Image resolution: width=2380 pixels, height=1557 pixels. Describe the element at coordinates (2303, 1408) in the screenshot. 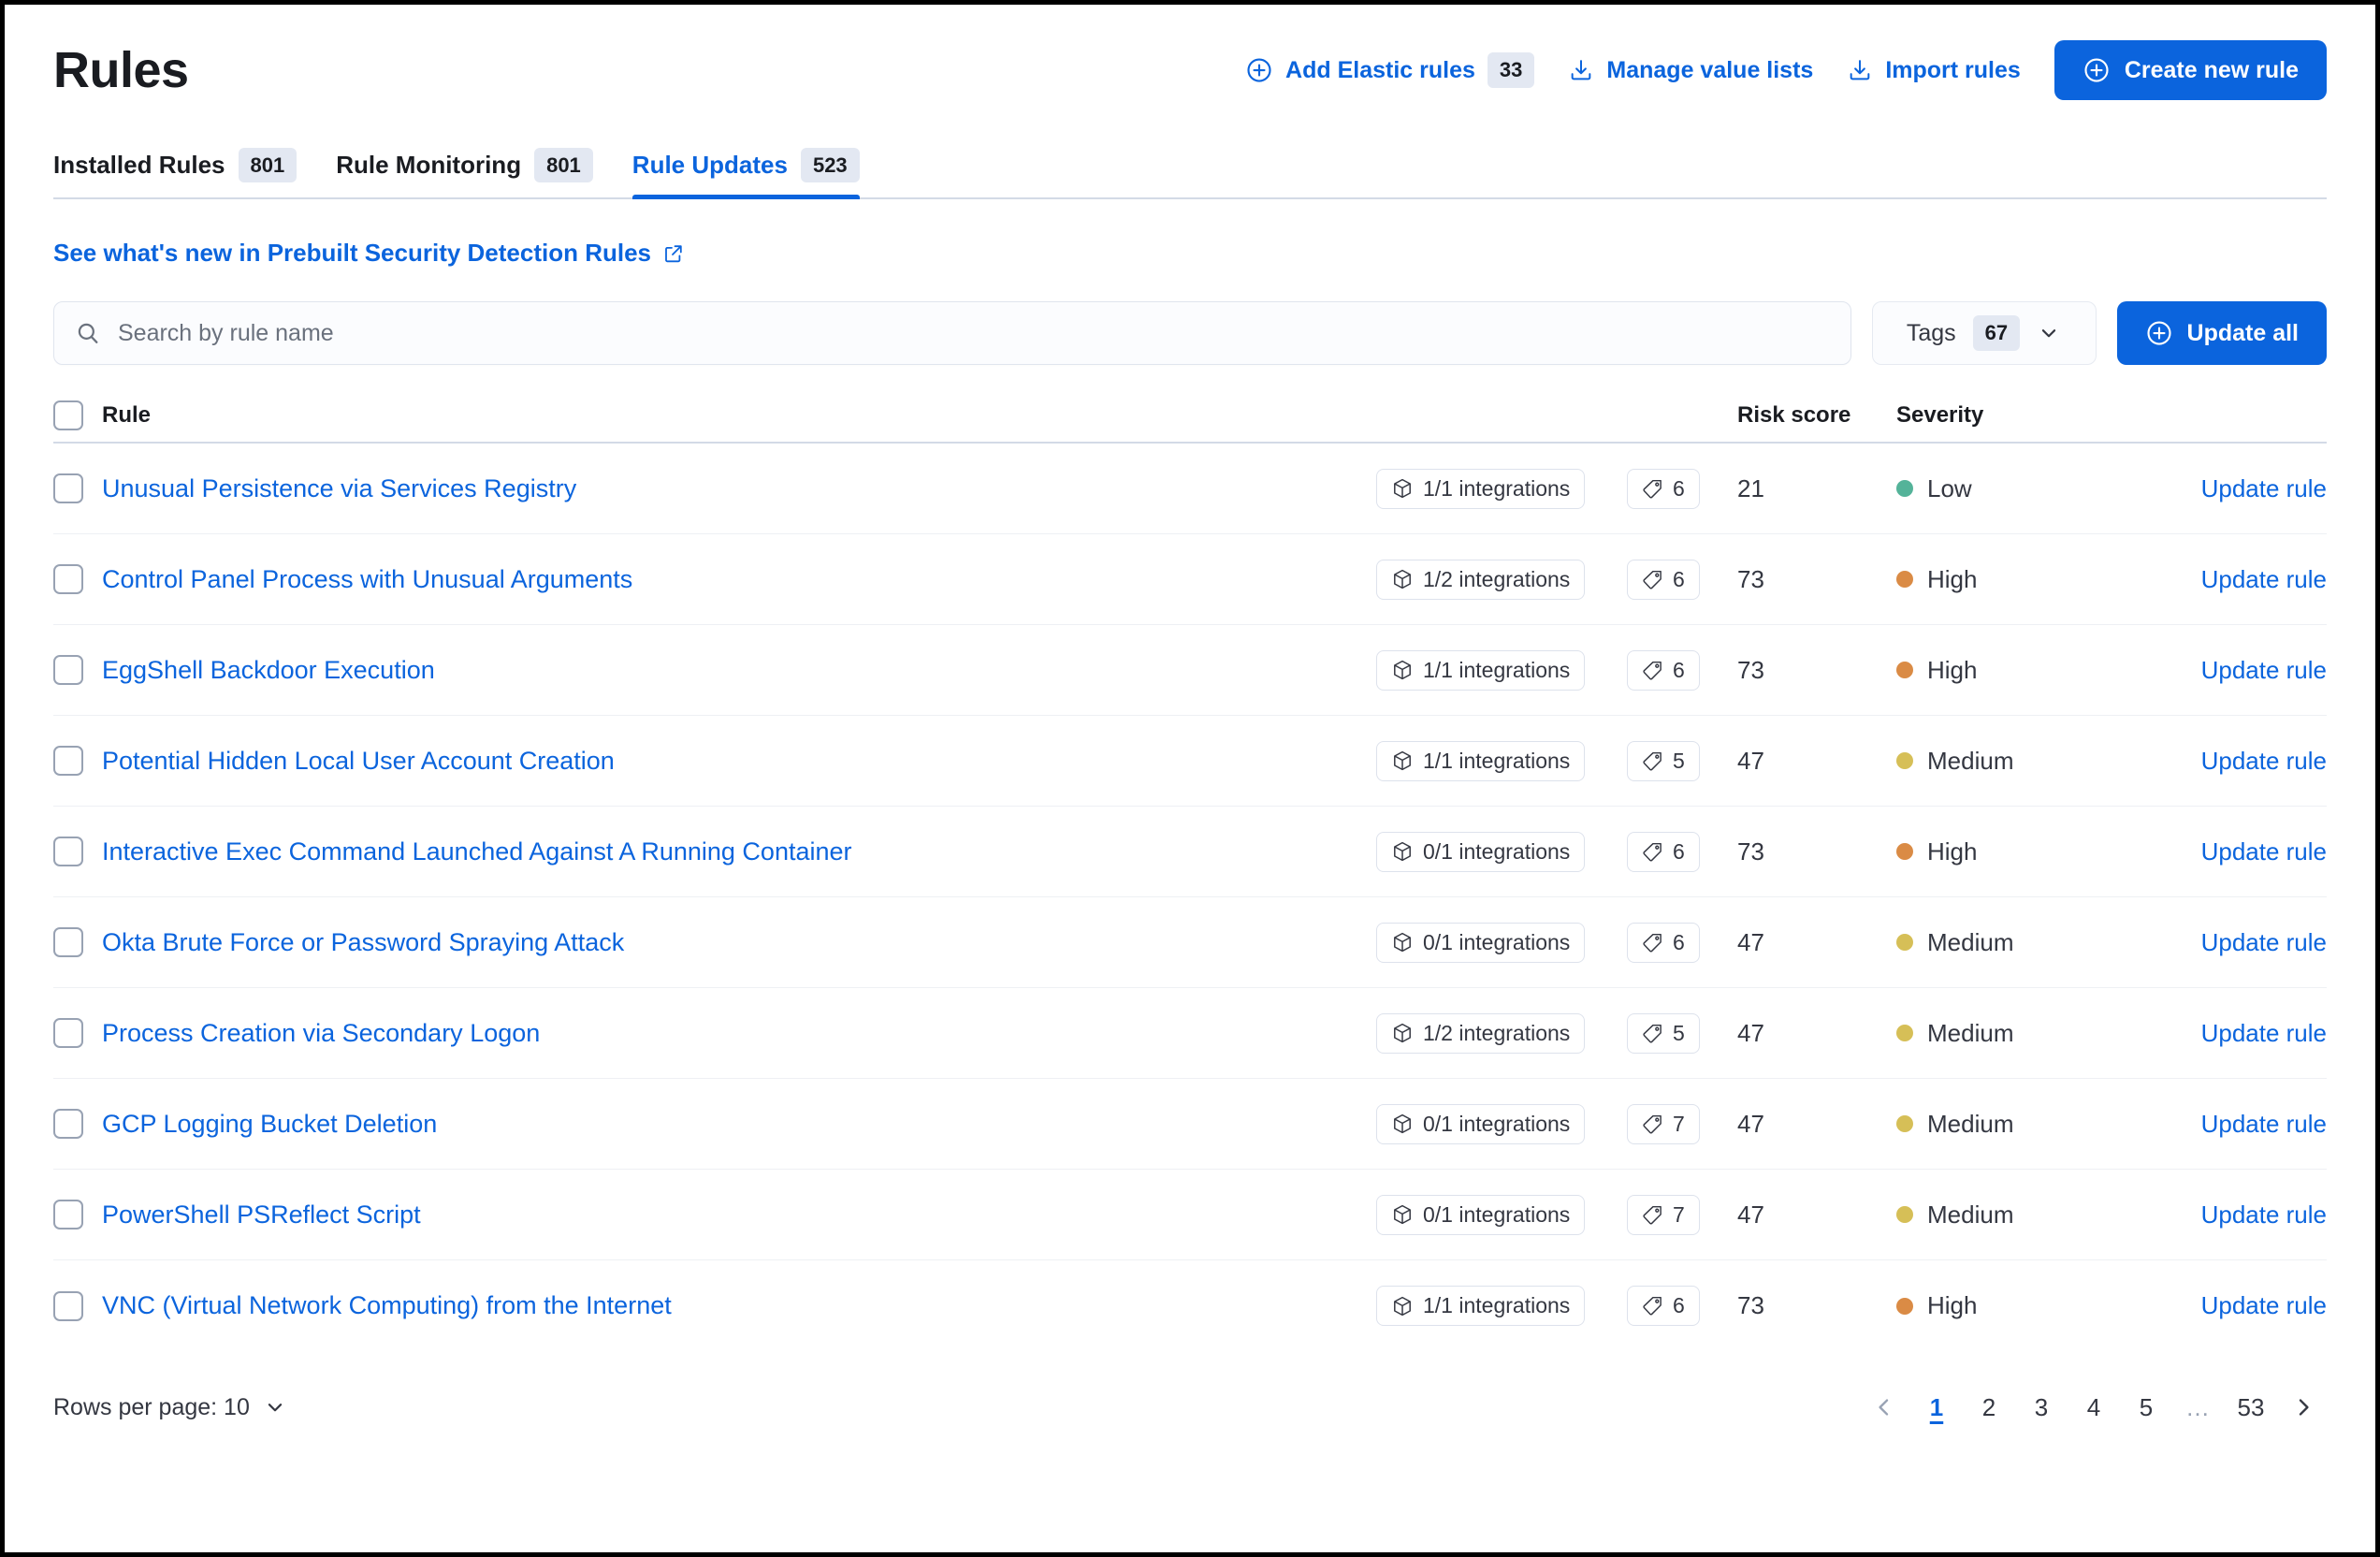

I see `pagination-next-button` at that location.